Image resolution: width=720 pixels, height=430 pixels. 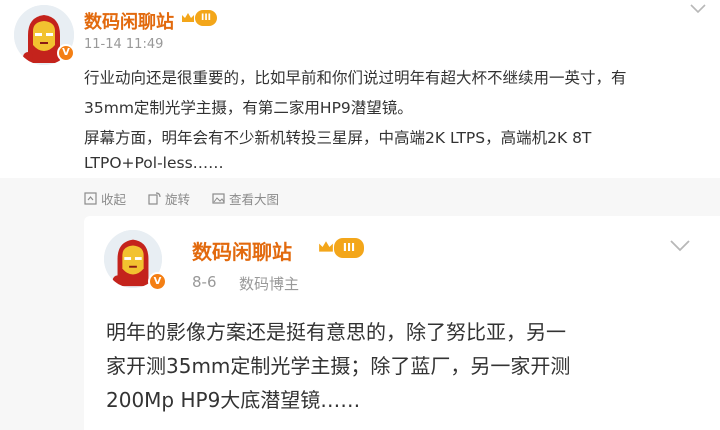 I want to click on view-image-label: 查看大图, so click(x=254, y=199).